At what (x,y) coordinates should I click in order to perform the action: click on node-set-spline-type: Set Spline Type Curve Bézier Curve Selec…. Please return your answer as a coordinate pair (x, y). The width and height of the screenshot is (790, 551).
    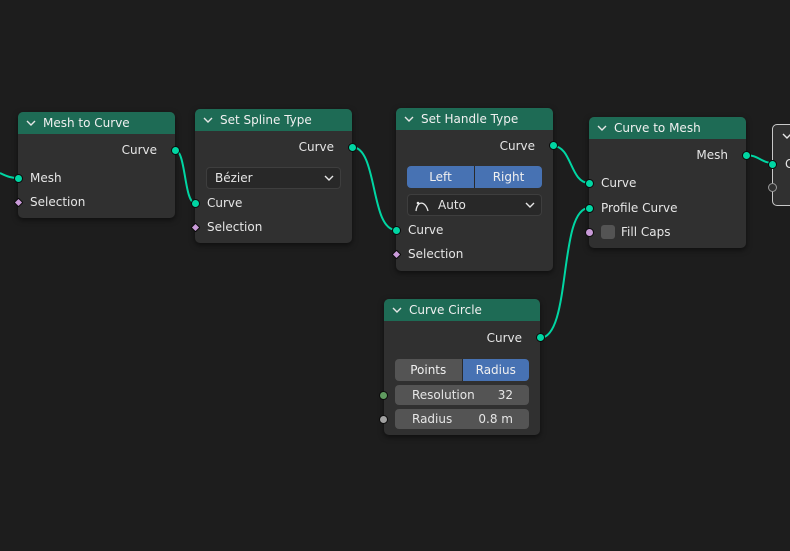
    Looking at the image, I should click on (273, 176).